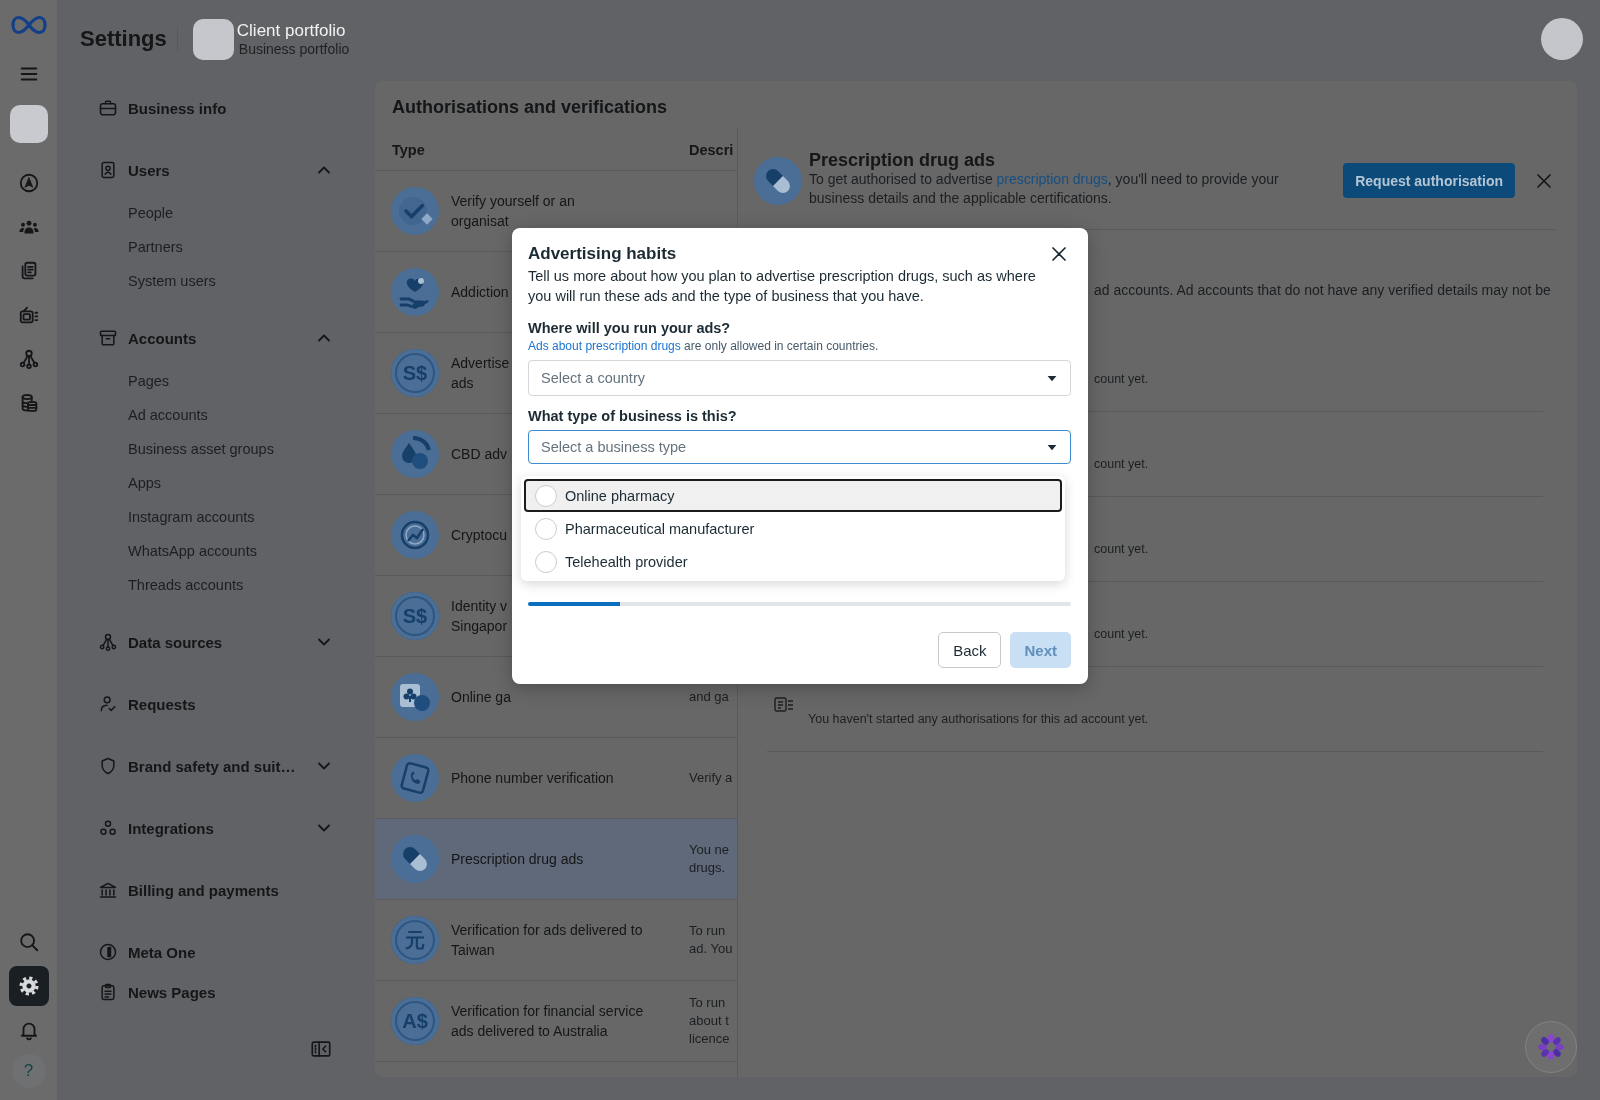 This screenshot has width=1600, height=1100. Describe the element at coordinates (480, 373) in the screenshot. I see `row-title: Advertise ads` at that location.